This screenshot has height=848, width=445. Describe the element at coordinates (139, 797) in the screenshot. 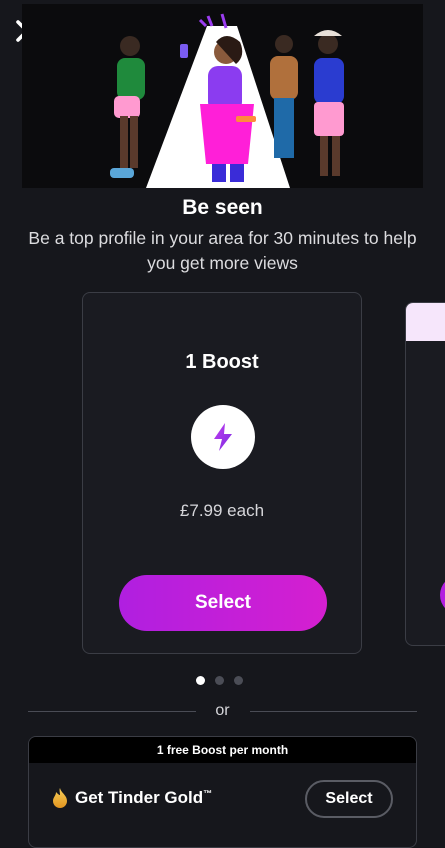

I see `gold-name: Get Tinder Gold` at that location.